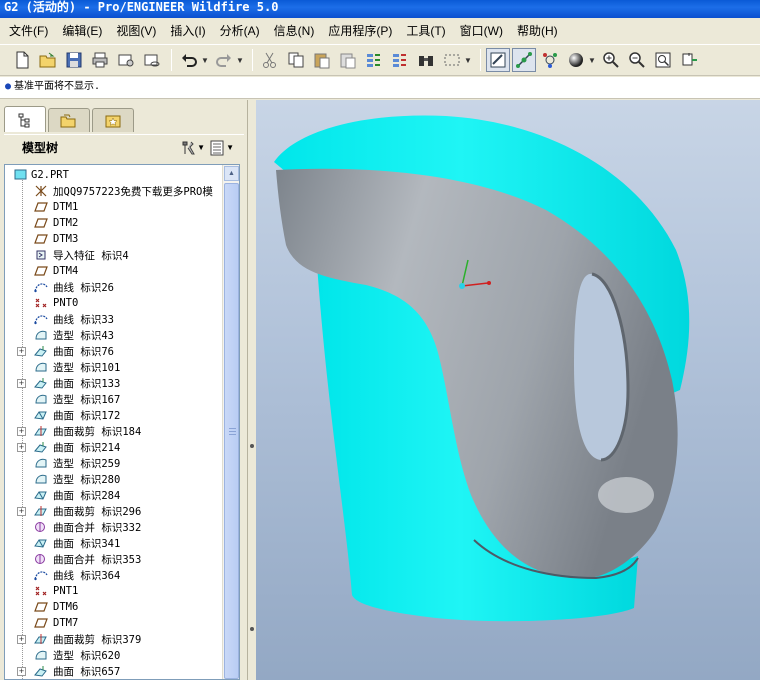  Describe the element at coordinates (201, 147) in the screenshot. I see `tree-settings-dropdown-icon: ▼` at that location.